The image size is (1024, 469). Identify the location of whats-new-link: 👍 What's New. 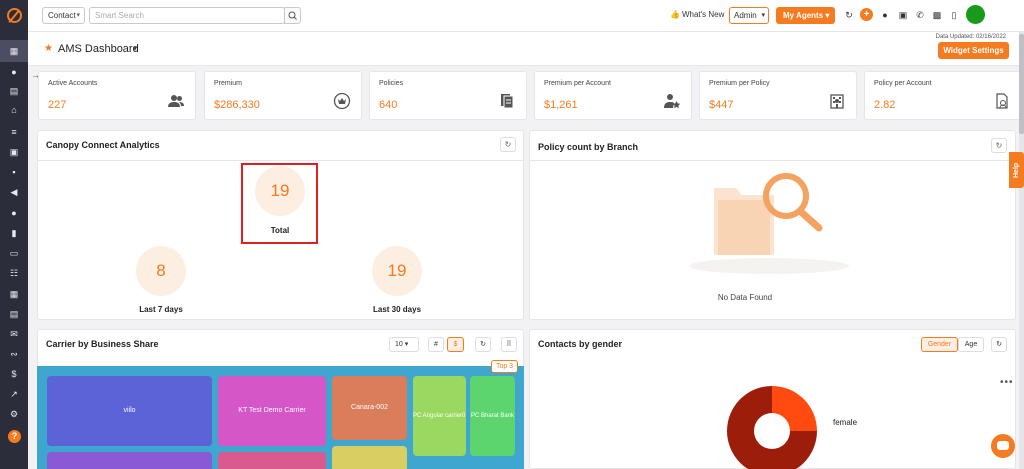
(697, 14).